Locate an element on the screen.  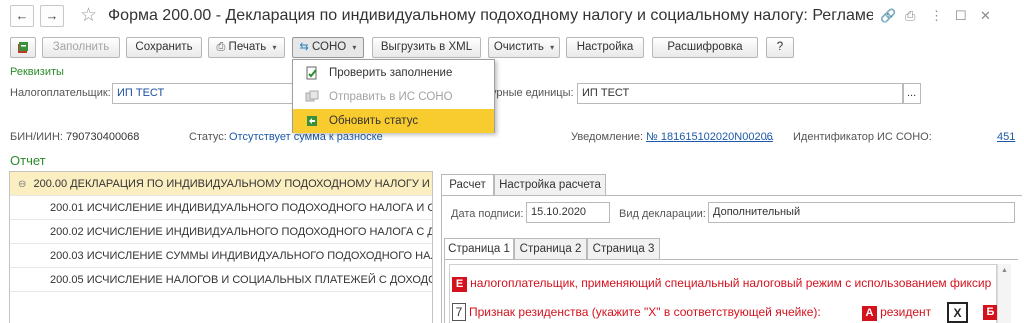
a-marker: A is located at coordinates (869, 313).